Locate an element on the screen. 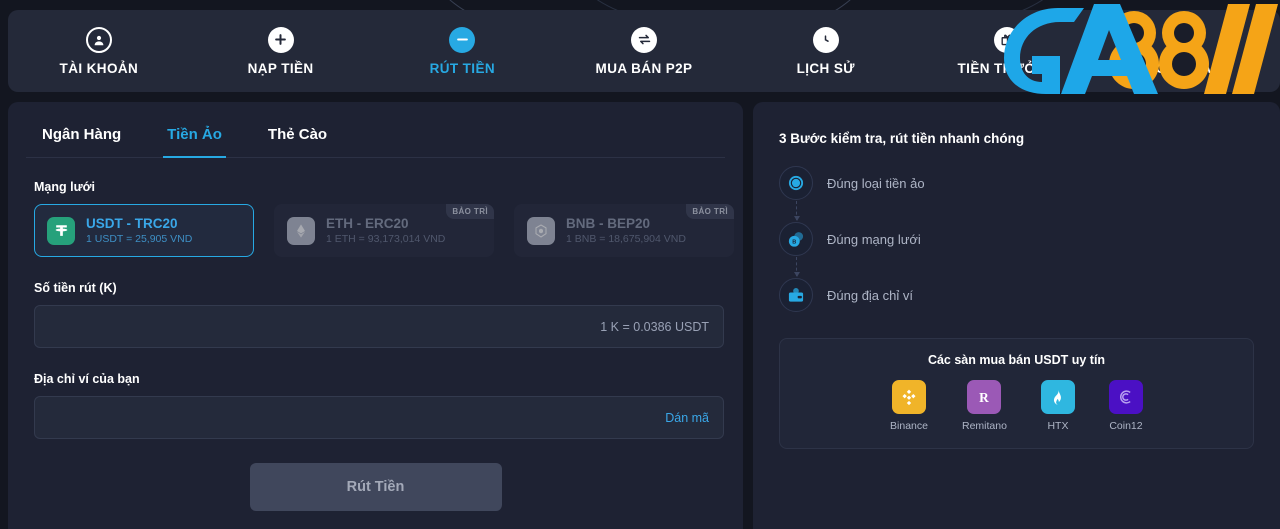 The height and width of the screenshot is (529, 1280). exchange-name: HTX is located at coordinates (1058, 426).